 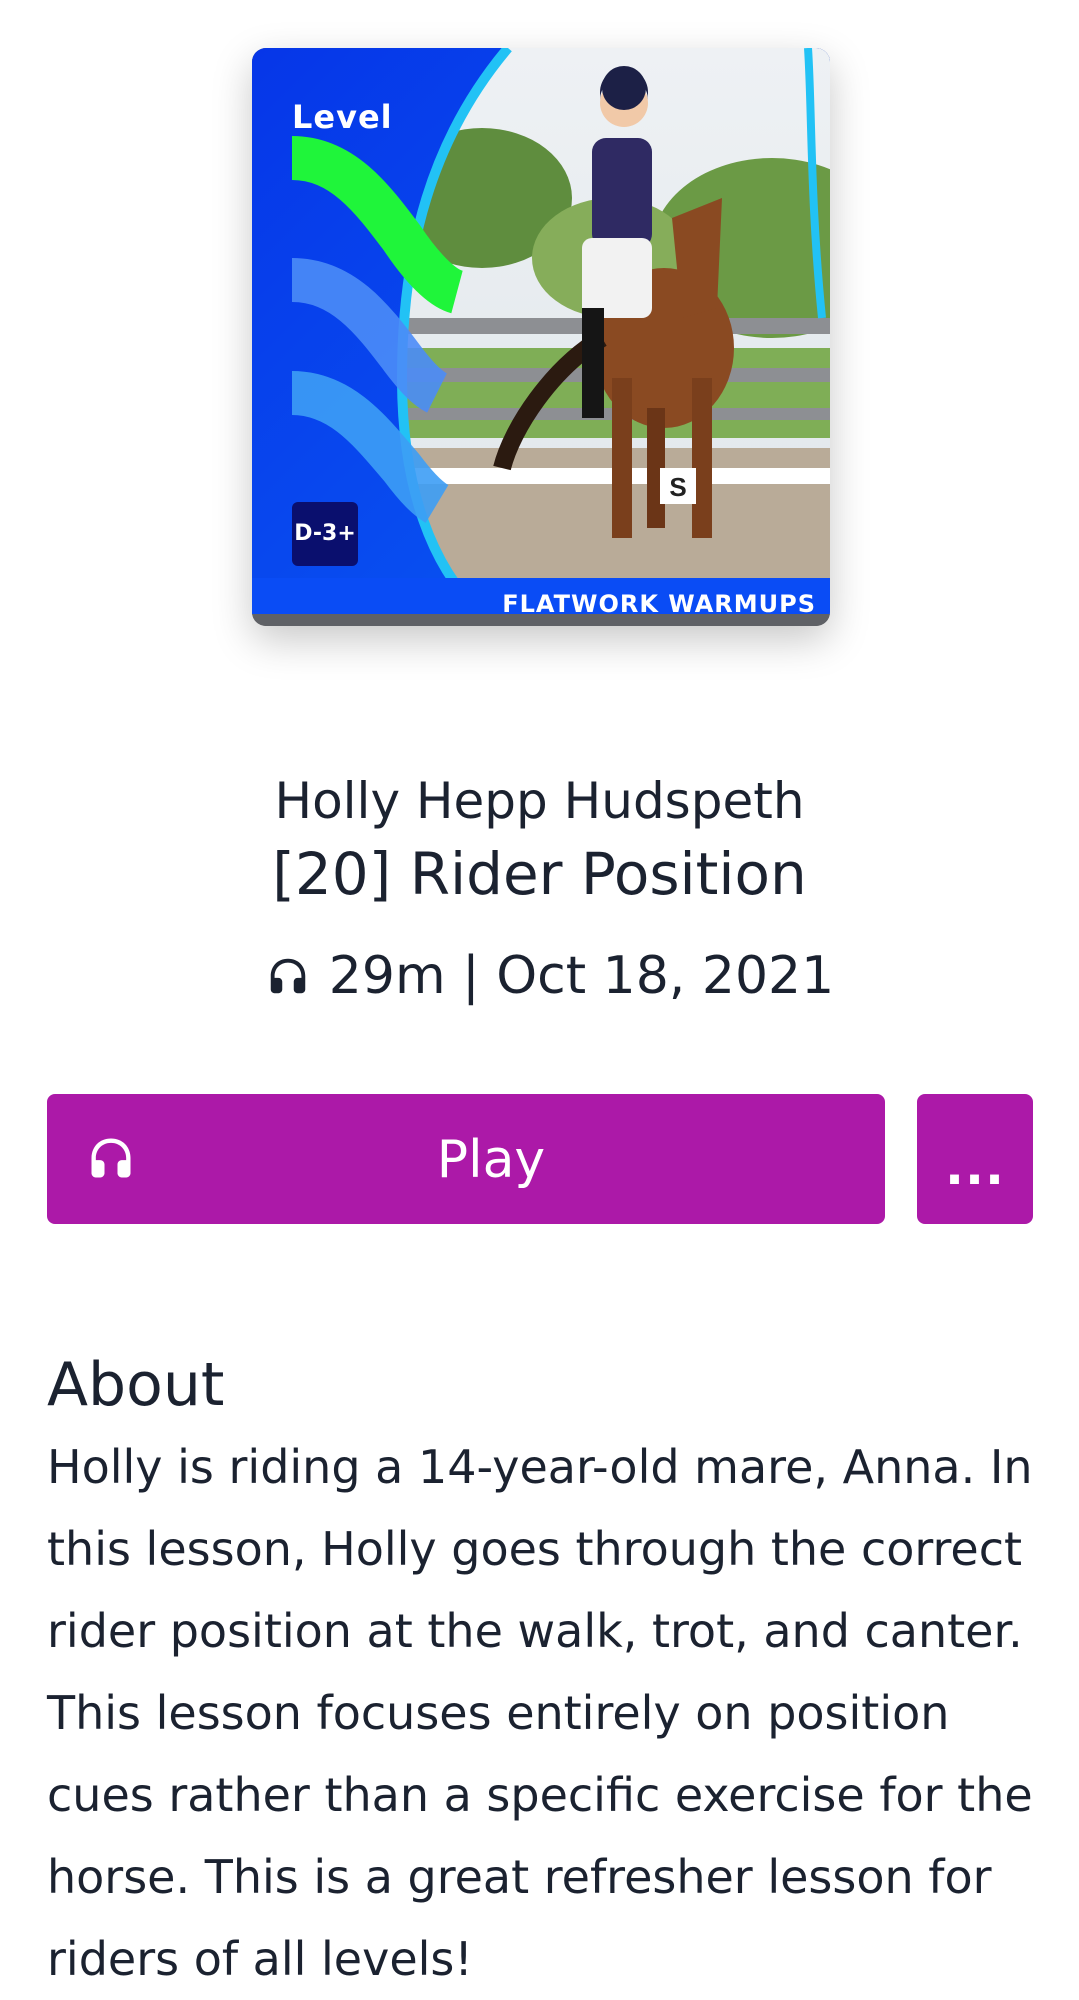 What do you see at coordinates (541, 620) in the screenshot?
I see `cover-bottom-bar` at bounding box center [541, 620].